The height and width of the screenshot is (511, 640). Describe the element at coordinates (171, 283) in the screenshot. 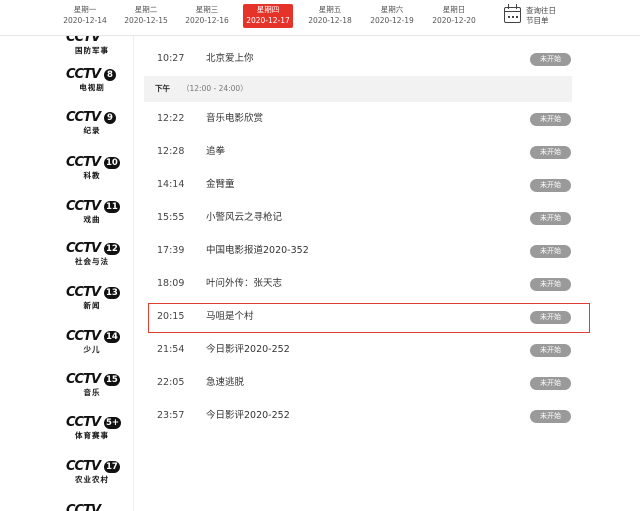

I see `program-time: 18:09` at that location.